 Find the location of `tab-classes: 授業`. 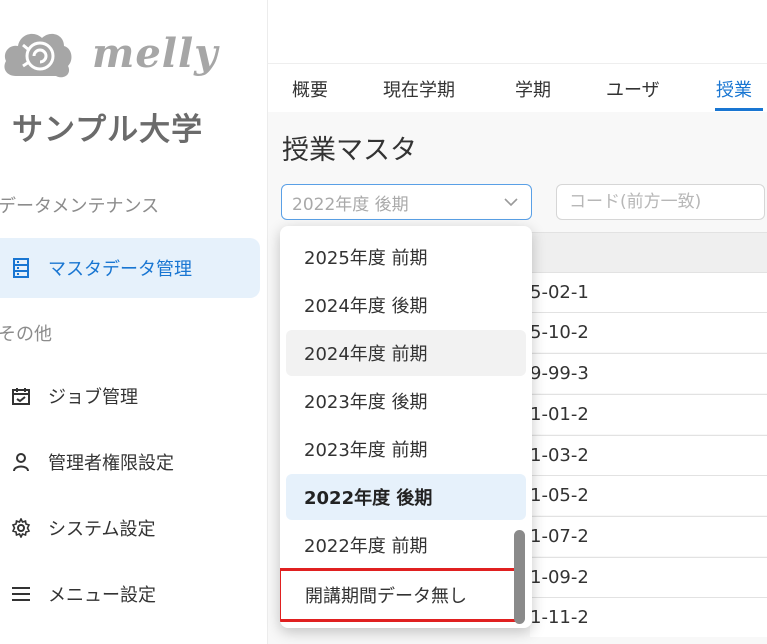

tab-classes: 授業 is located at coordinates (734, 89).